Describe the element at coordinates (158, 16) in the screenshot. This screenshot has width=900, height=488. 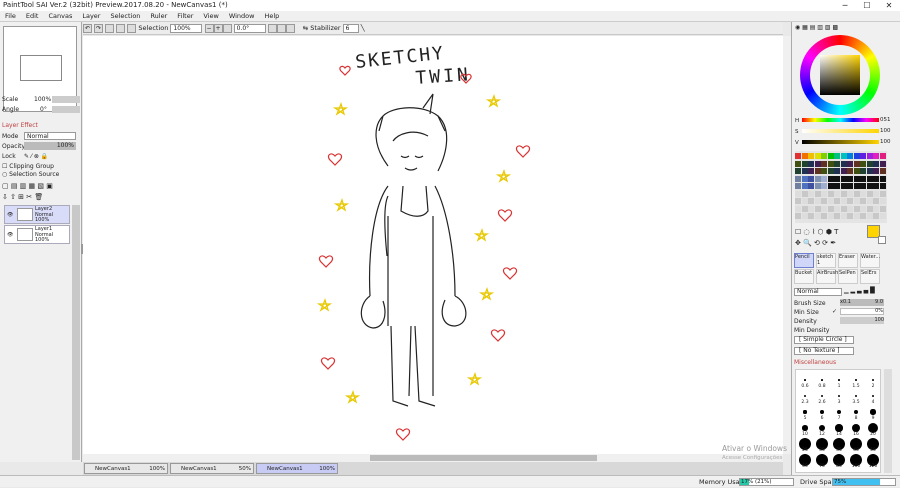
I see `menu-ruler: Ruler` at that location.